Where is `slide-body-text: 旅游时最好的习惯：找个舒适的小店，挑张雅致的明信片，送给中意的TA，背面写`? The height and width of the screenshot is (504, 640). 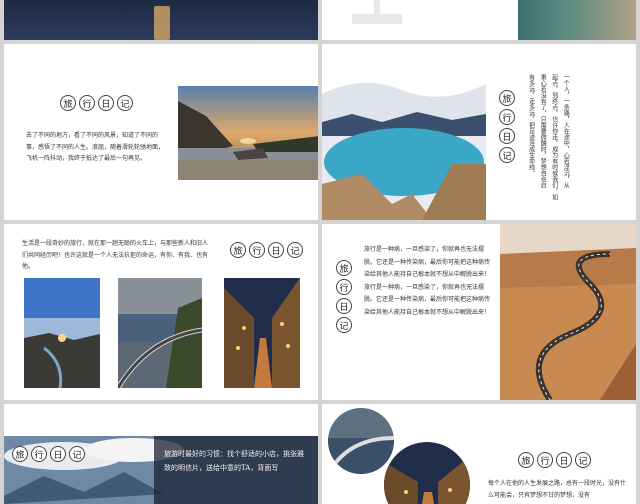 slide-body-text: 旅游时最好的习惯：找个舒适的小店，挑张雅致的明信片，送给中意的TA，背面写 is located at coordinates (234, 461).